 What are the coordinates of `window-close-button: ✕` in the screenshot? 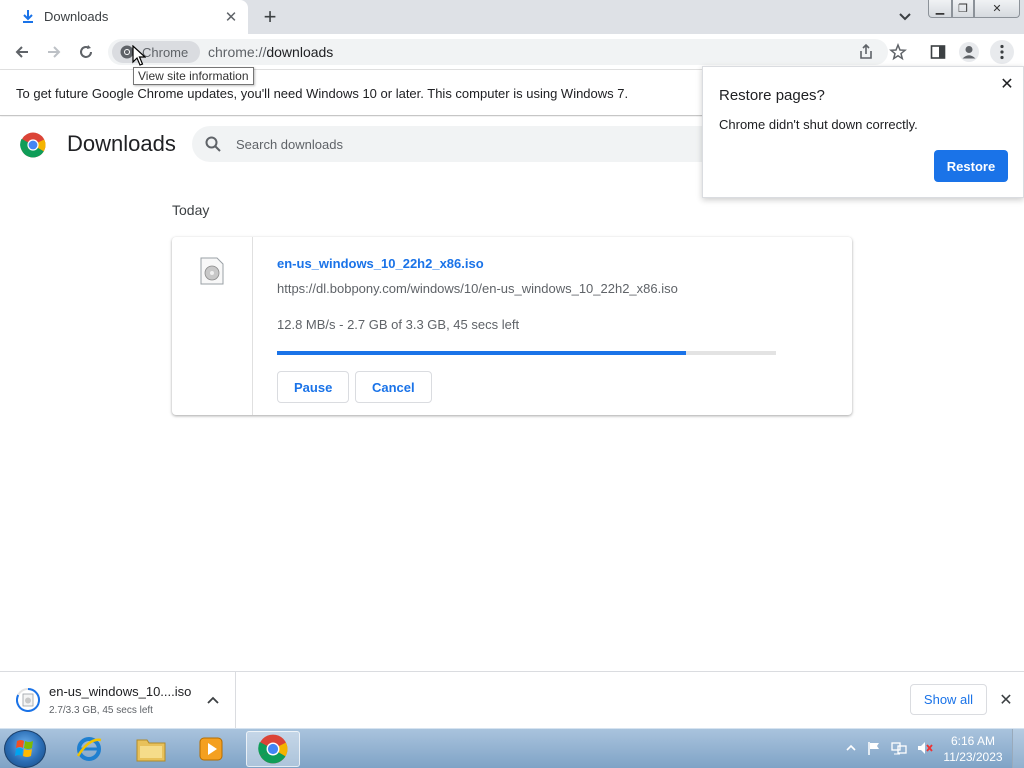 It's located at (997, 9).